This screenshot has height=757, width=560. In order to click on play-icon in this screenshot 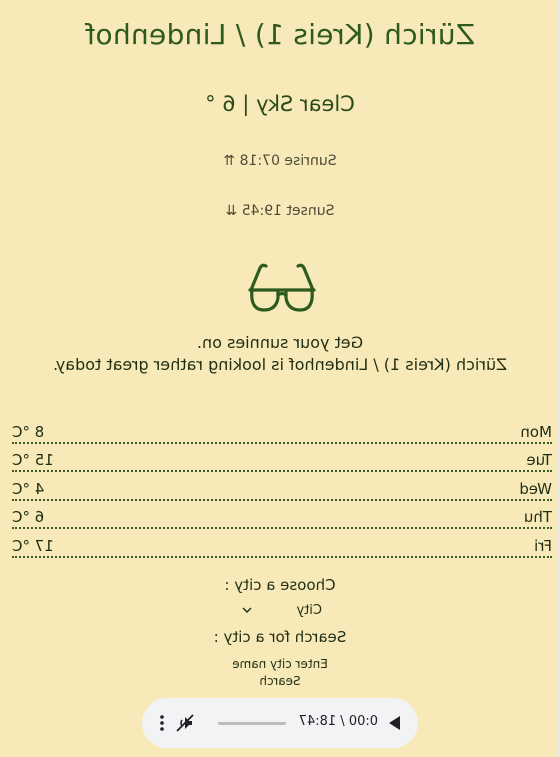, I will do `click(395, 723)`.